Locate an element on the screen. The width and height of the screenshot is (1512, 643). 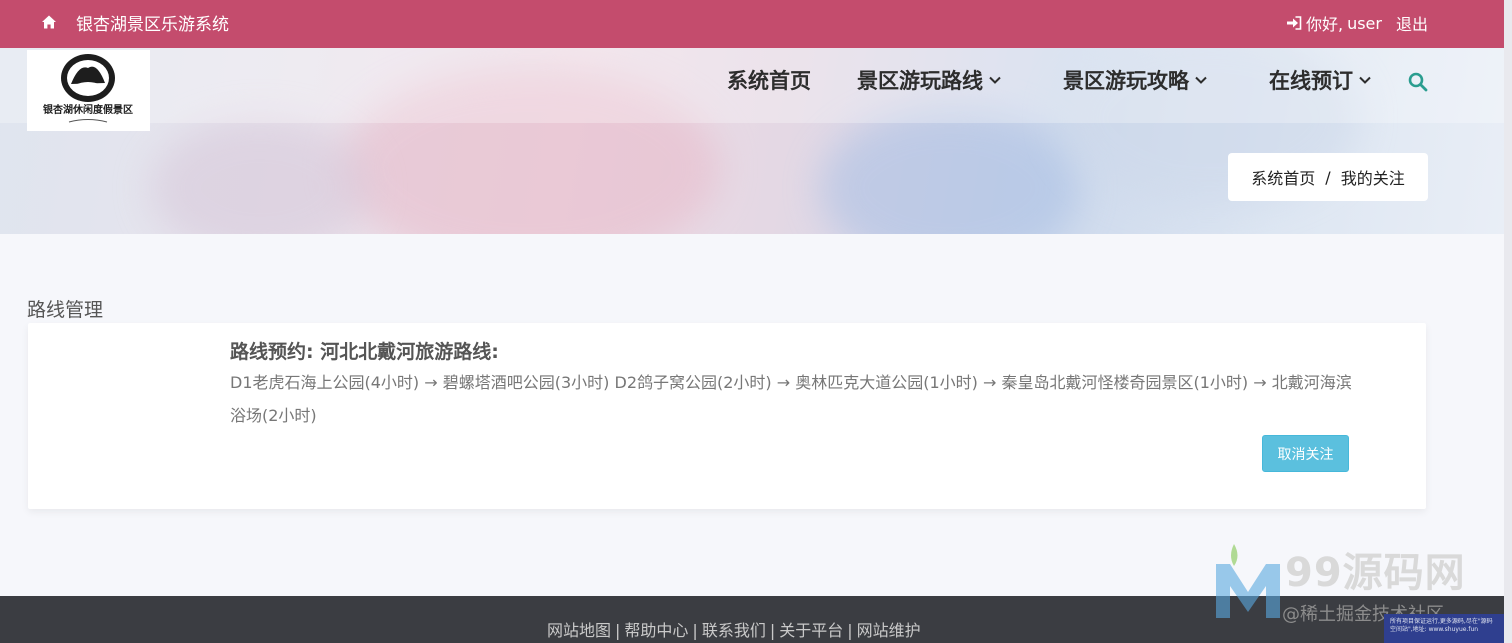
footer-link-help: 帮助中心 is located at coordinates (656, 630).